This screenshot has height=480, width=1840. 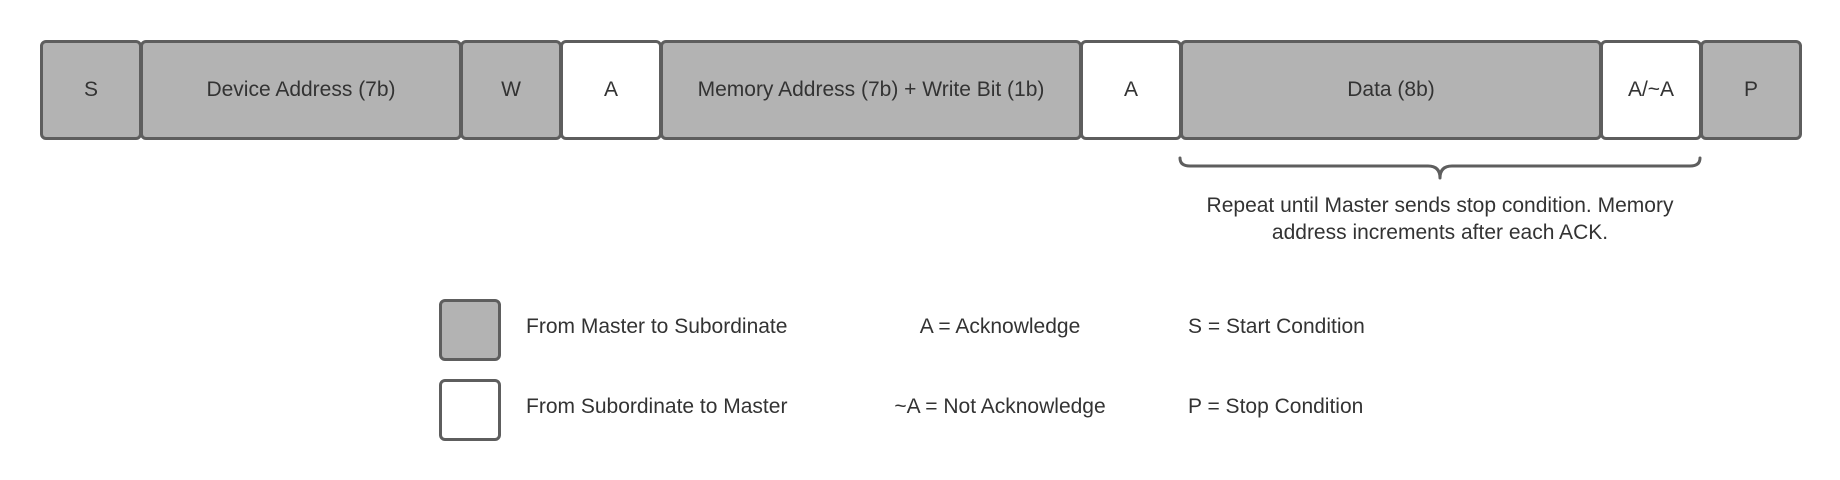 What do you see at coordinates (91, 90) in the screenshot?
I see `field-start: S` at bounding box center [91, 90].